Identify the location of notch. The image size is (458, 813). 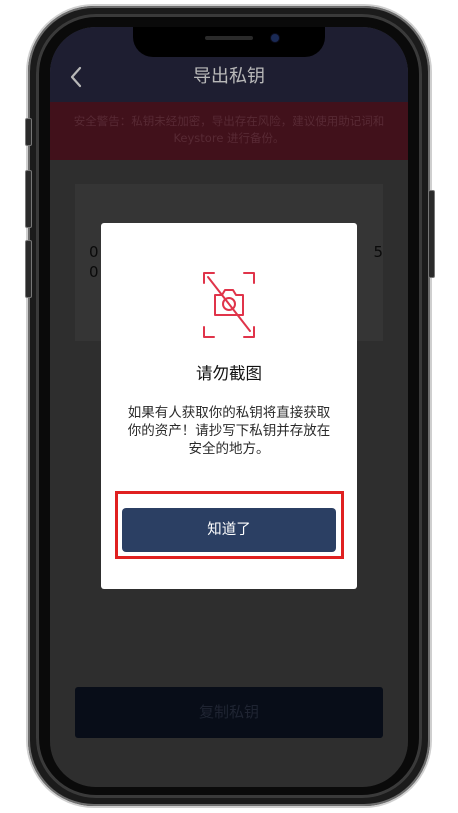
(229, 42).